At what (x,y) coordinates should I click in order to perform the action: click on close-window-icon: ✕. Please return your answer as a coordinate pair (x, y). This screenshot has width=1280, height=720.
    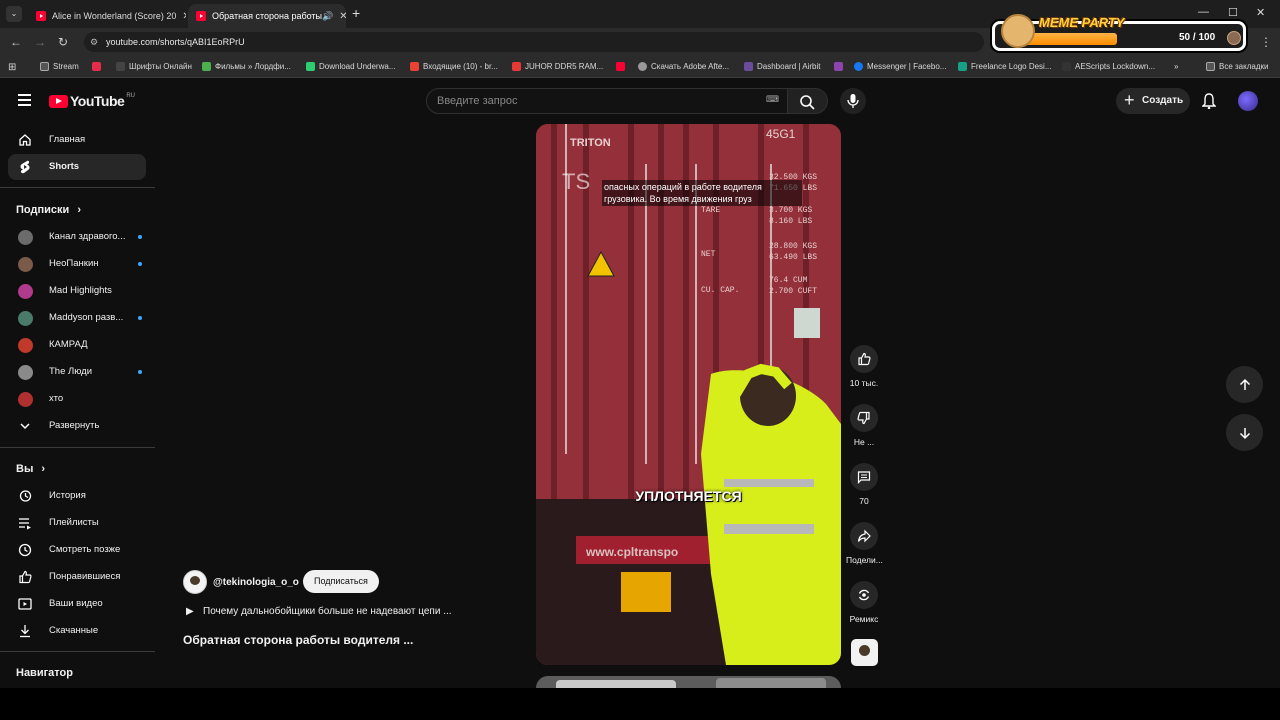
    Looking at the image, I should click on (1260, 12).